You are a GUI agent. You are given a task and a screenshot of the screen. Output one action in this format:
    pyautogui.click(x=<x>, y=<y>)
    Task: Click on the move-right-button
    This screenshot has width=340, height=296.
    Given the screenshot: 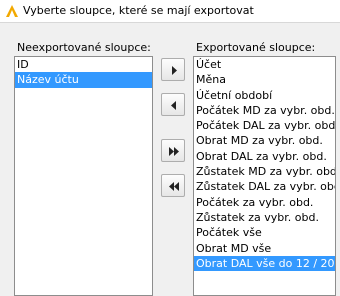 What is the action you would take?
    pyautogui.click(x=173, y=69)
    